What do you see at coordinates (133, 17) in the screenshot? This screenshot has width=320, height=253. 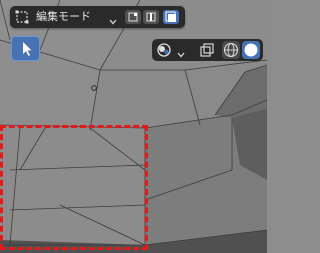 I see `vertex-select-button` at bounding box center [133, 17].